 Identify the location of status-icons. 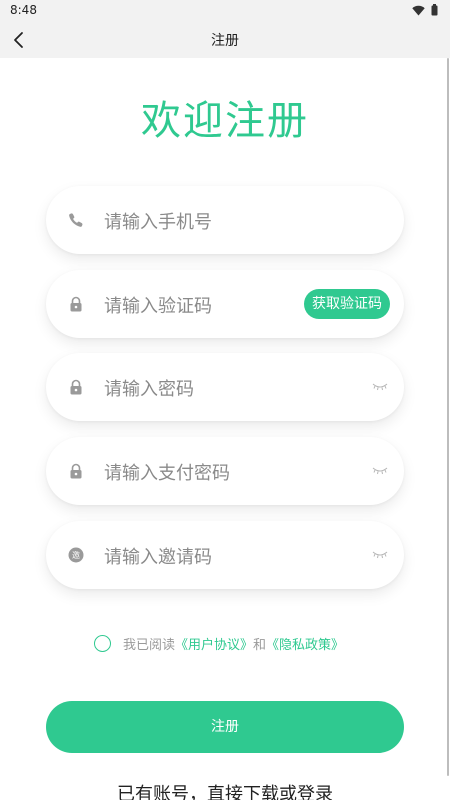
(425, 10).